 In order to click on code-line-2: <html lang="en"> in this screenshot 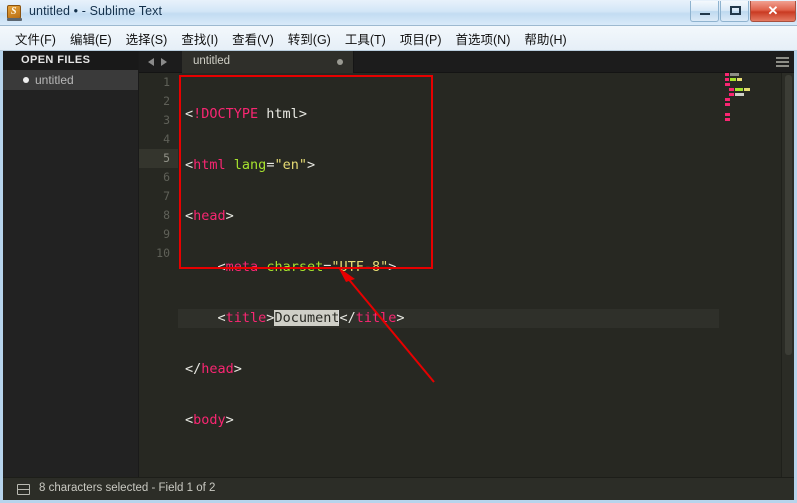, I will do `click(486, 165)`.